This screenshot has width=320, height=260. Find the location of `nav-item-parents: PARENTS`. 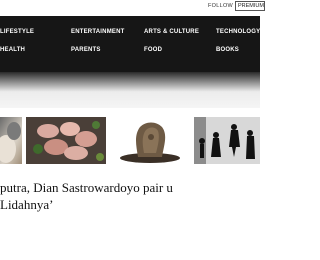

nav-item-parents: PARENTS is located at coordinates (86, 50).